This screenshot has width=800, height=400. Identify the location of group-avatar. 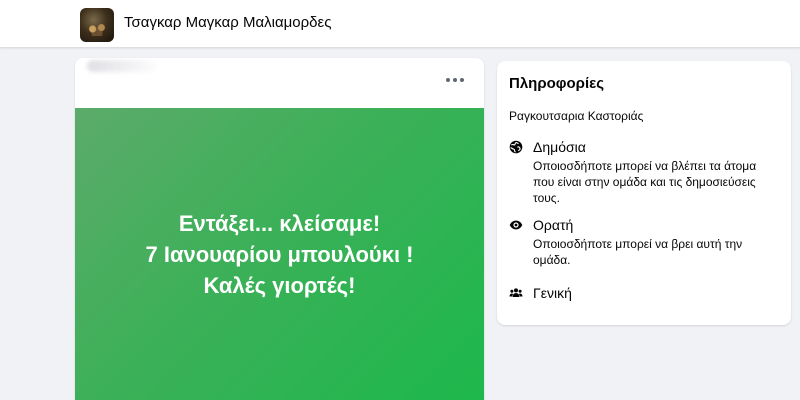
(97, 25).